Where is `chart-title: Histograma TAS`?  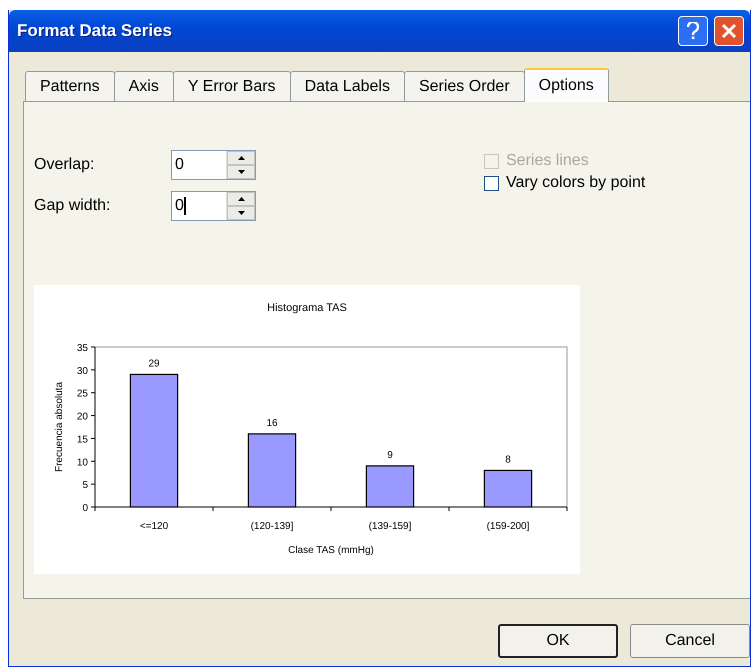 chart-title: Histograma TAS is located at coordinates (307, 308).